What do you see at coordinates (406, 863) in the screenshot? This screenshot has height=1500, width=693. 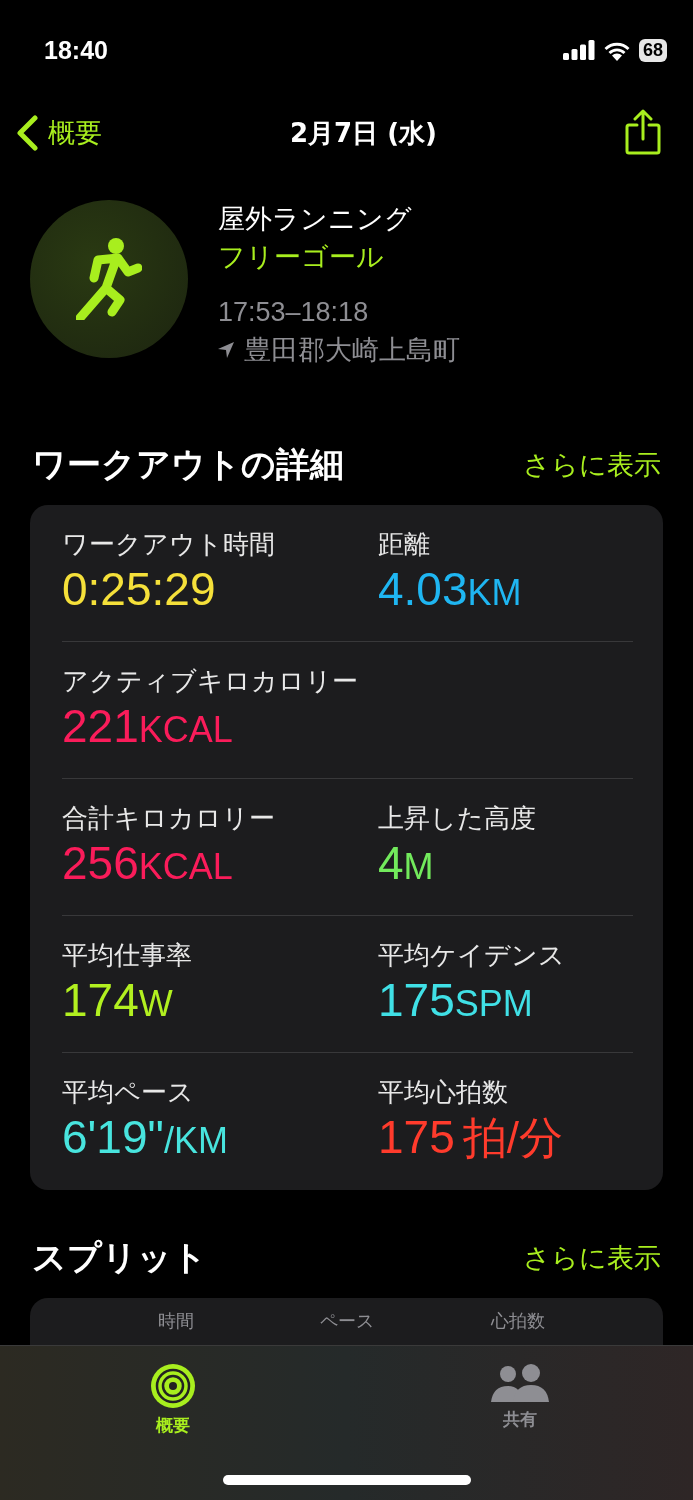 I see `metric-value: 4M` at bounding box center [406, 863].